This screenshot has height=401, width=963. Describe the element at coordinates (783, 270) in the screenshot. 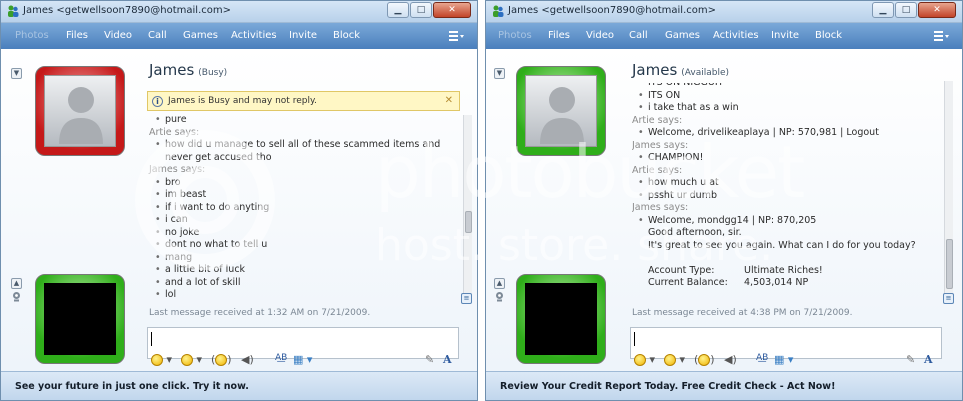

I see `account-type-value: Ultimate Riches!` at that location.